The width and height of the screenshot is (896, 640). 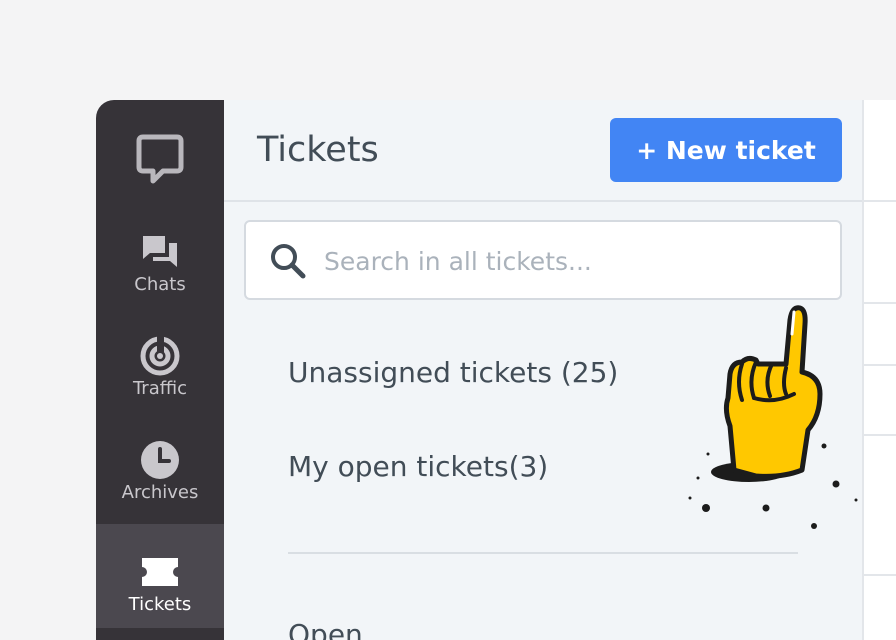 I want to click on chat-logo-icon, so click(x=160, y=159).